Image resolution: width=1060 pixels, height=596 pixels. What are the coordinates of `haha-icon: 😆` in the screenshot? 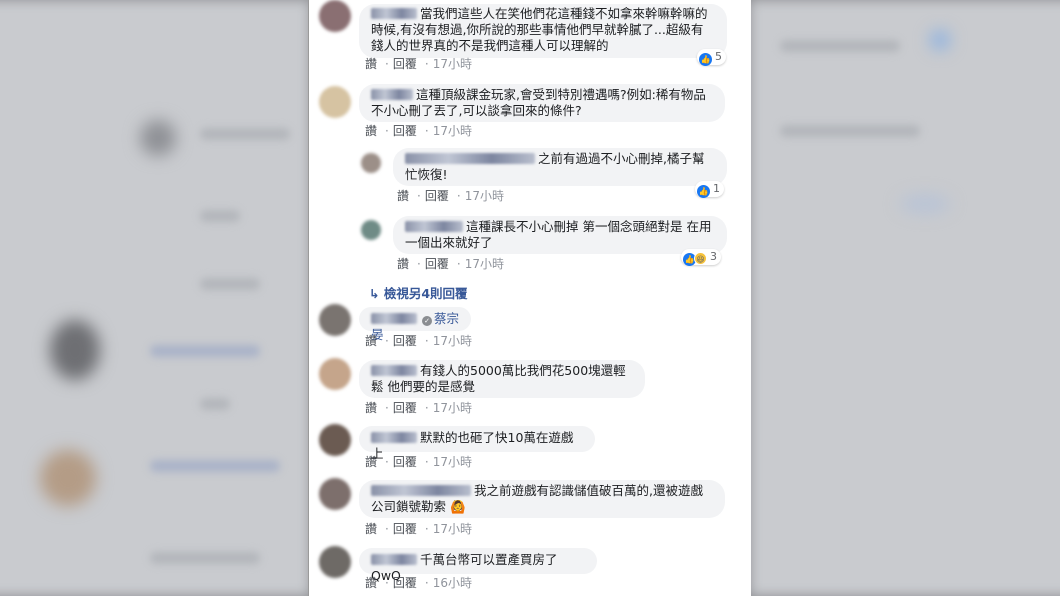 It's located at (700, 258).